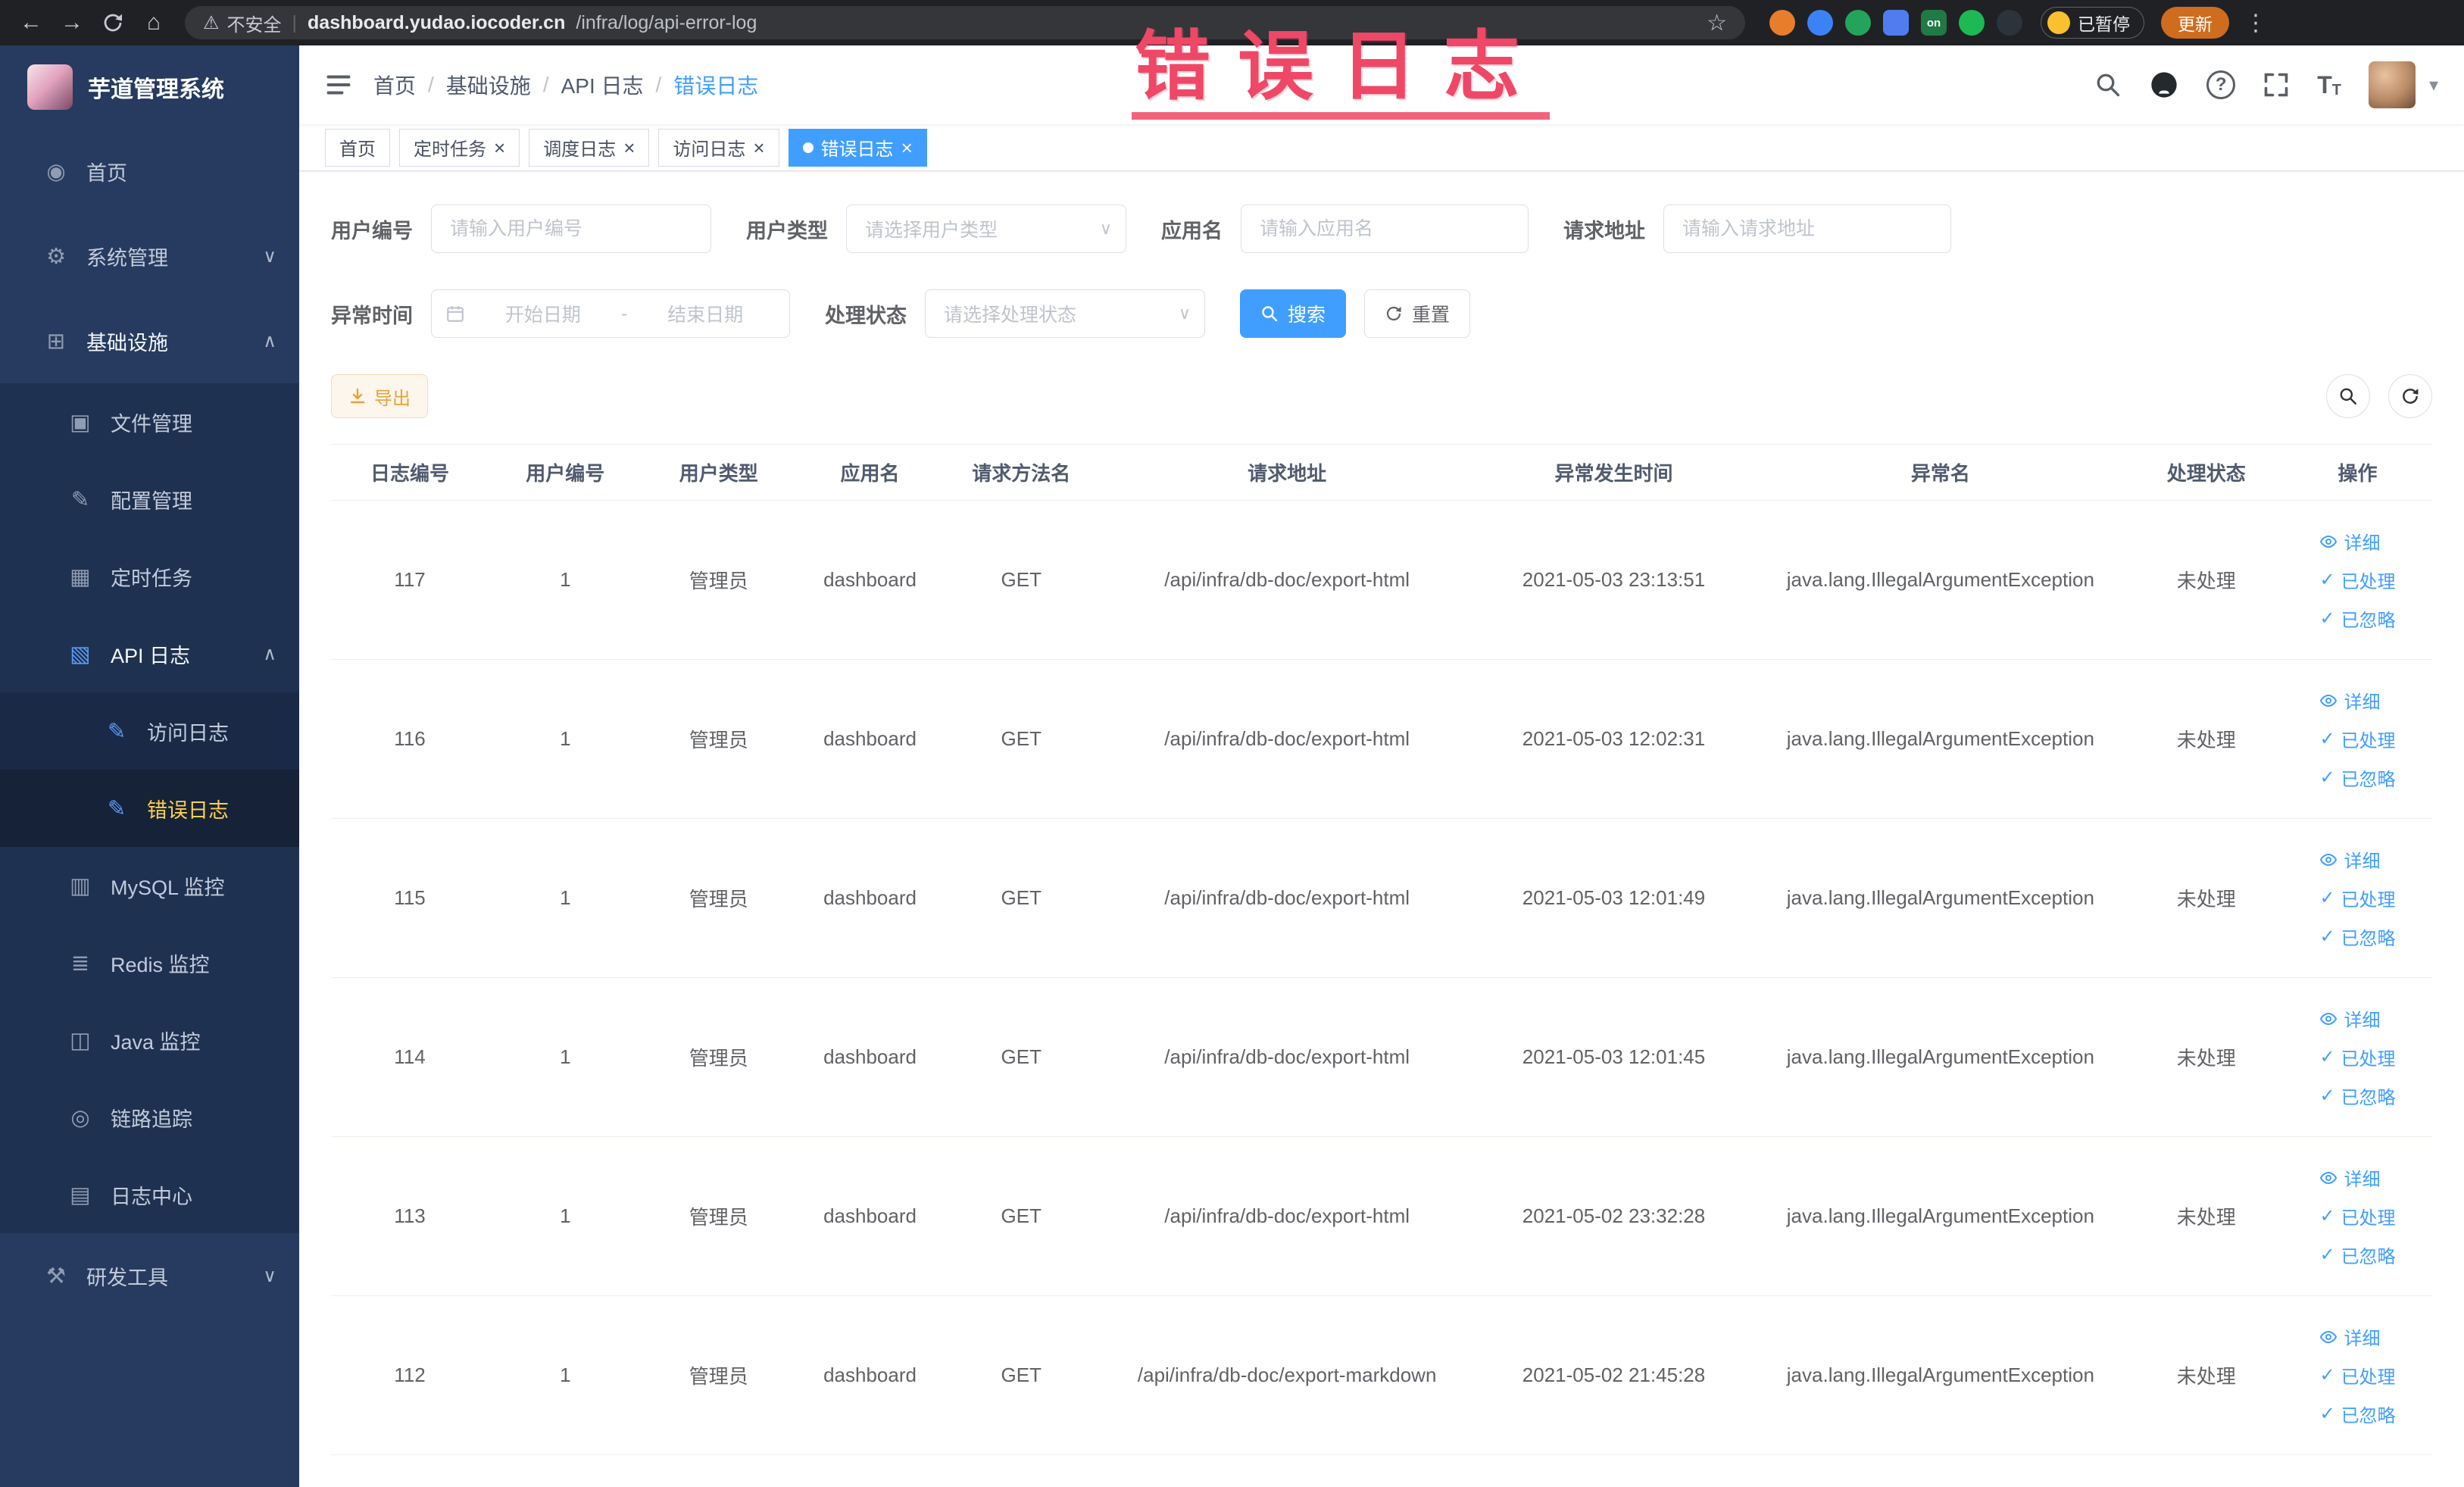 The image size is (2464, 1487). I want to click on reset-button: 重置, so click(1417, 313).